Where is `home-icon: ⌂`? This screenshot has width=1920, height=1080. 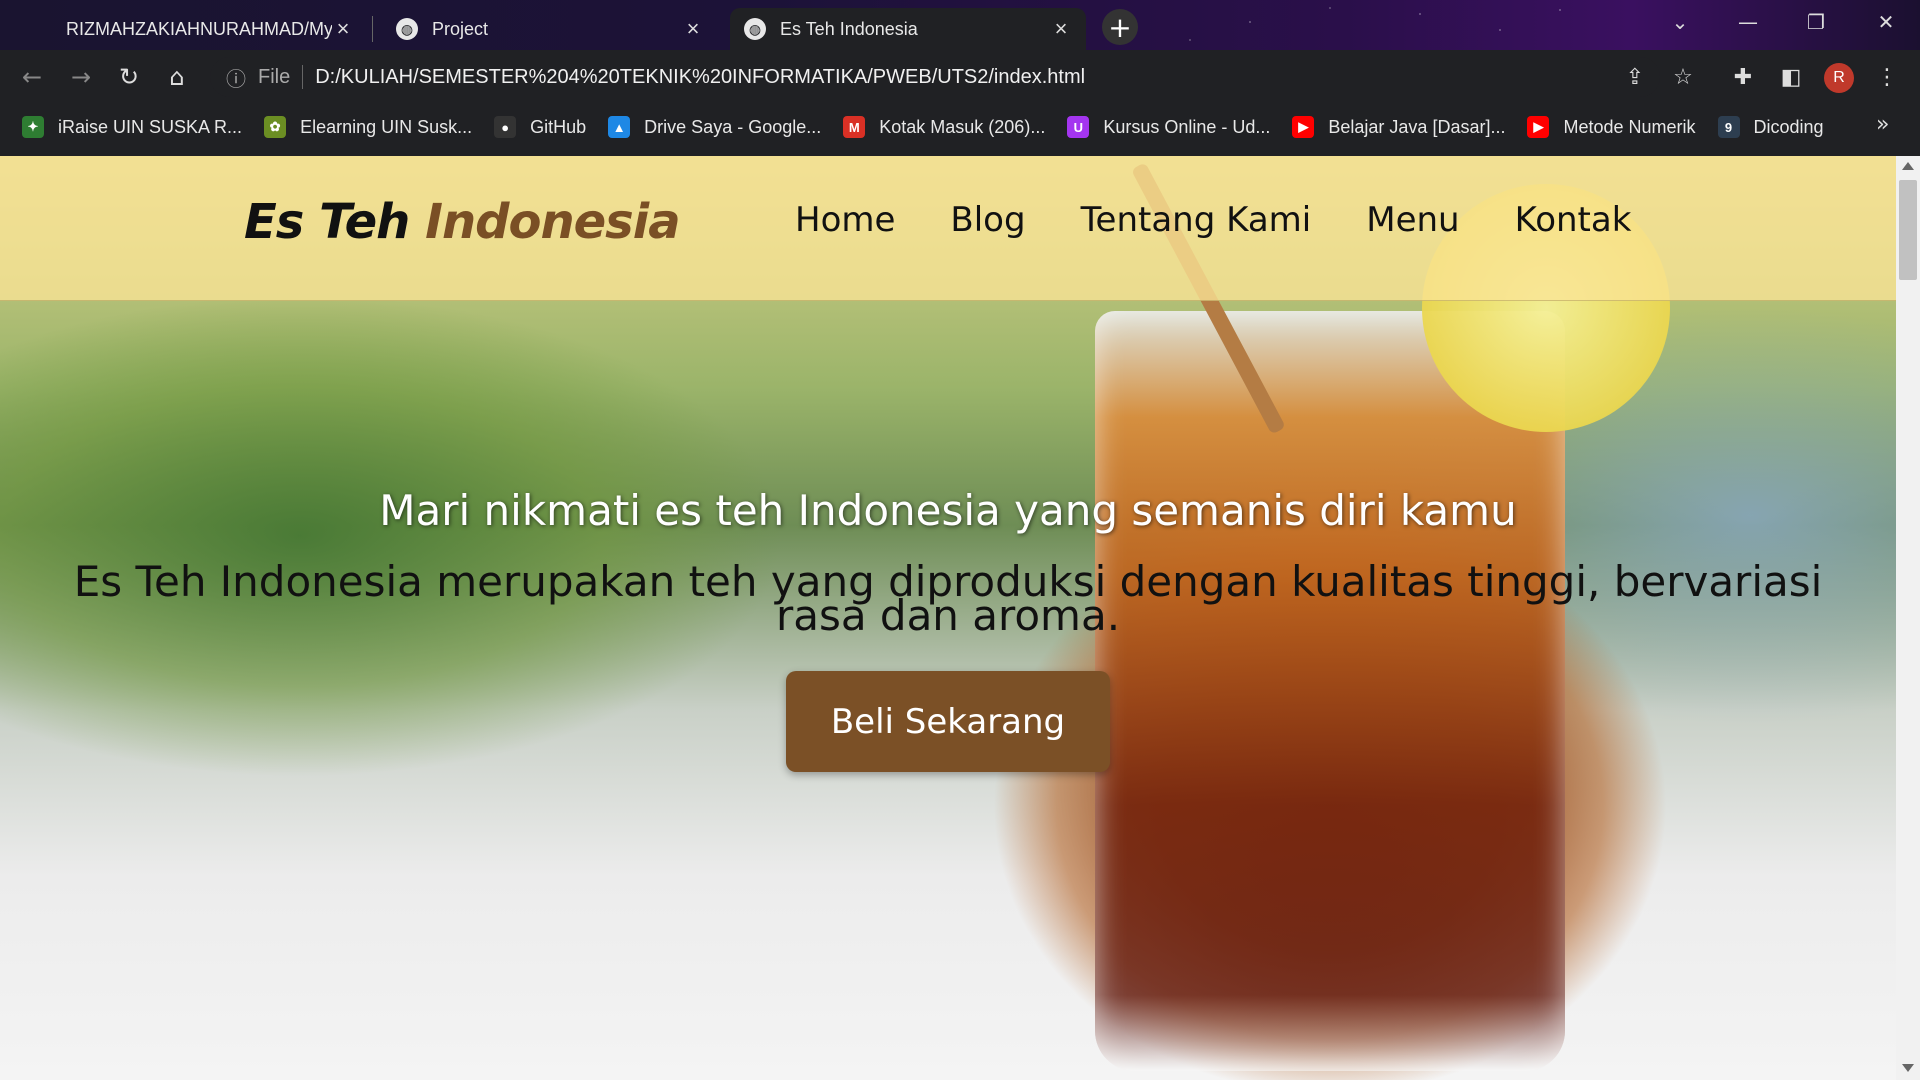
home-icon: ⌂ is located at coordinates (177, 77).